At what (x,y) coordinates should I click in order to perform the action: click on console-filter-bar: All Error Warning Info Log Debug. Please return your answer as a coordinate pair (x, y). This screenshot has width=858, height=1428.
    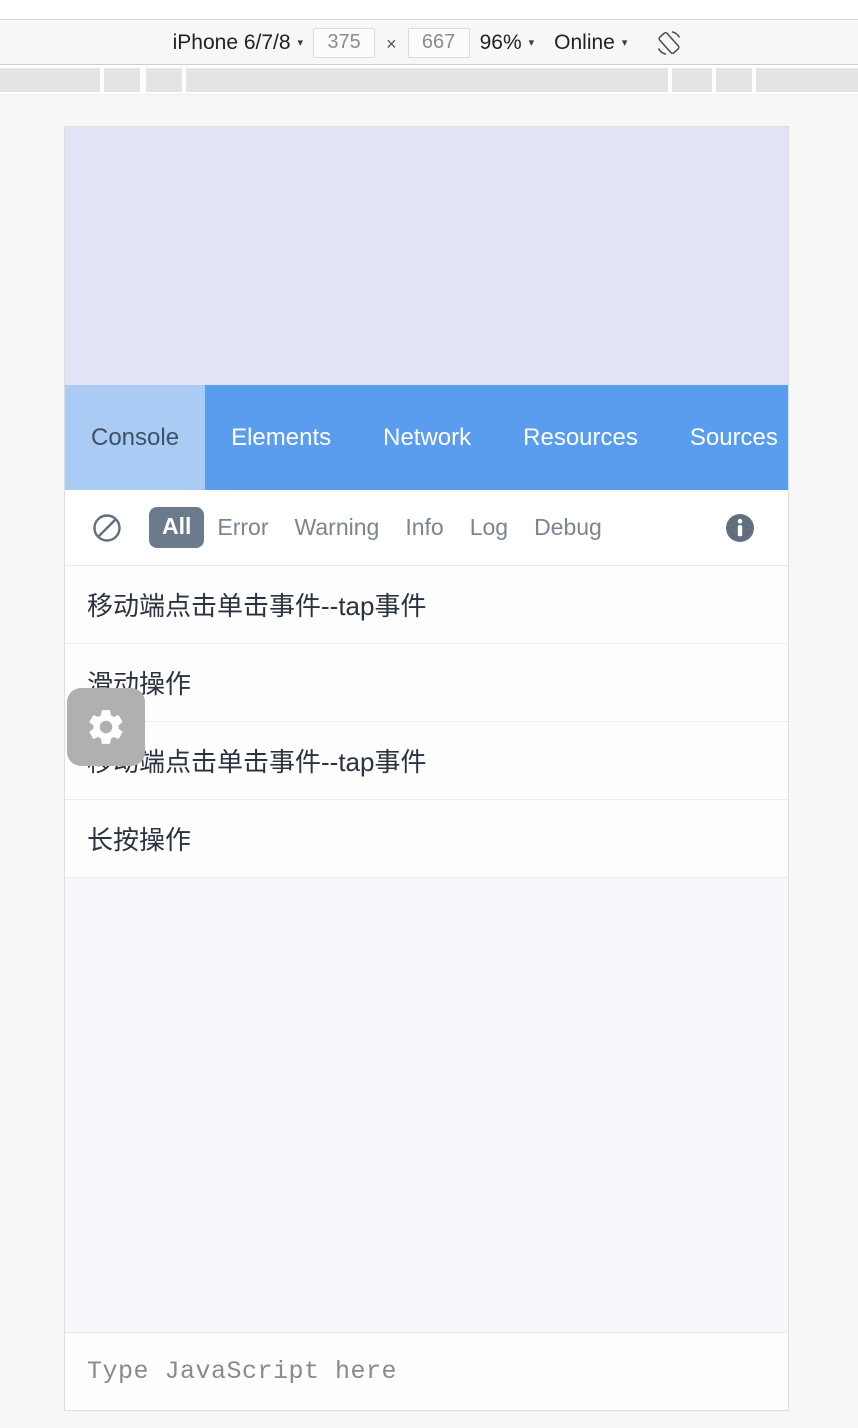
    Looking at the image, I should click on (426, 528).